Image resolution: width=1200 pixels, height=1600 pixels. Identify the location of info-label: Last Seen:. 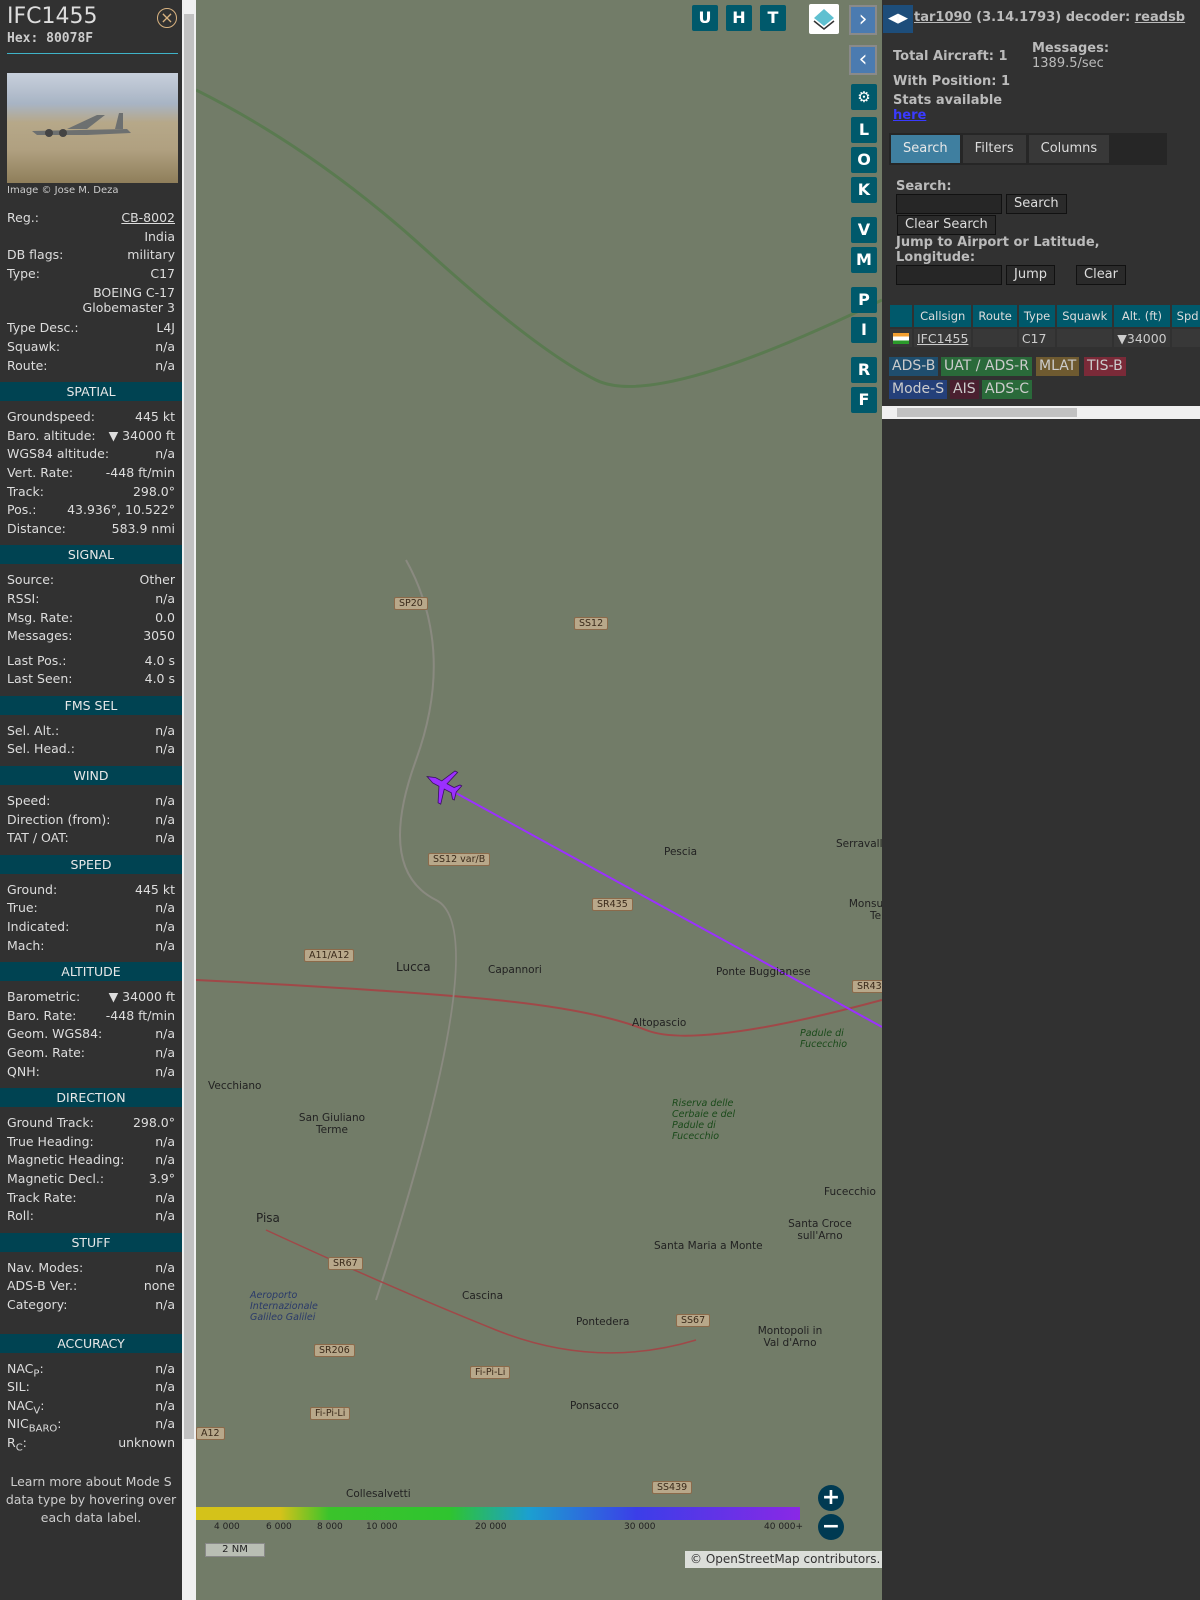
(39, 679).